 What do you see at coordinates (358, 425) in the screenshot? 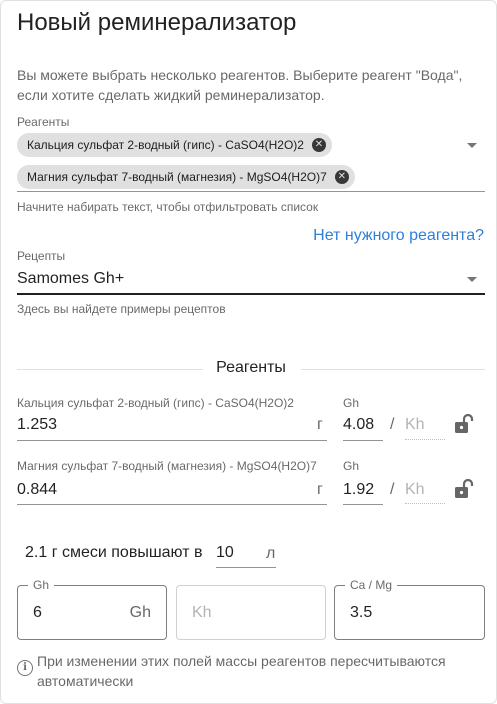
I see `gh-input: 4.08` at bounding box center [358, 425].